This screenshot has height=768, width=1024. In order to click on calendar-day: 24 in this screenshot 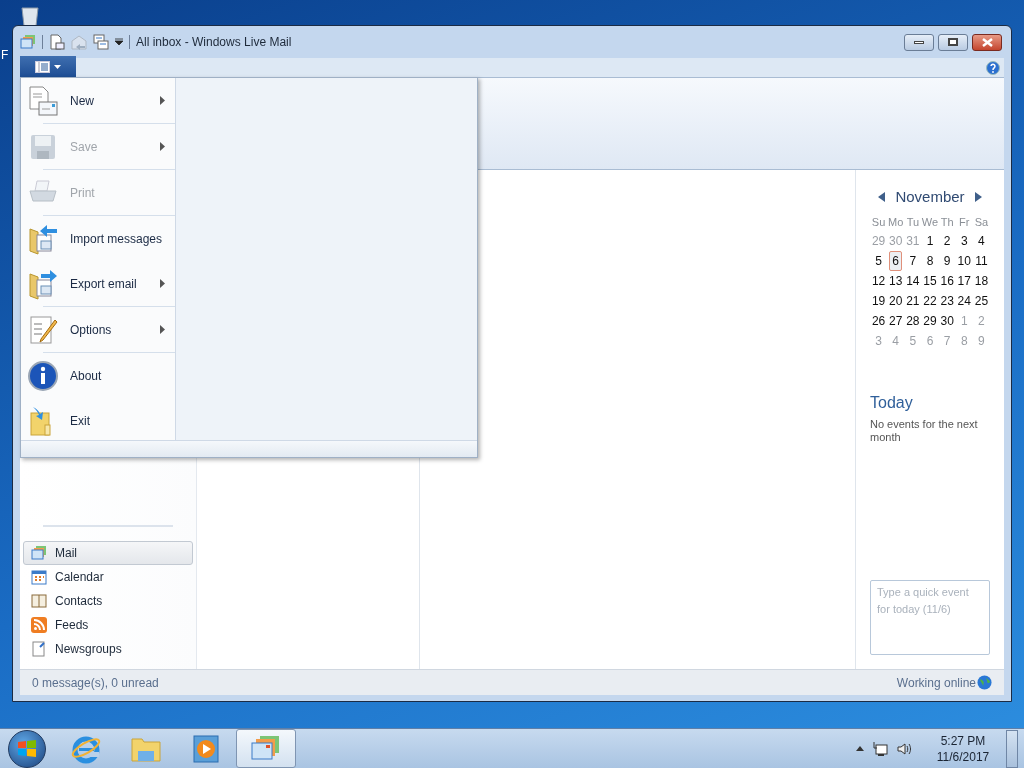, I will do `click(964, 300)`.